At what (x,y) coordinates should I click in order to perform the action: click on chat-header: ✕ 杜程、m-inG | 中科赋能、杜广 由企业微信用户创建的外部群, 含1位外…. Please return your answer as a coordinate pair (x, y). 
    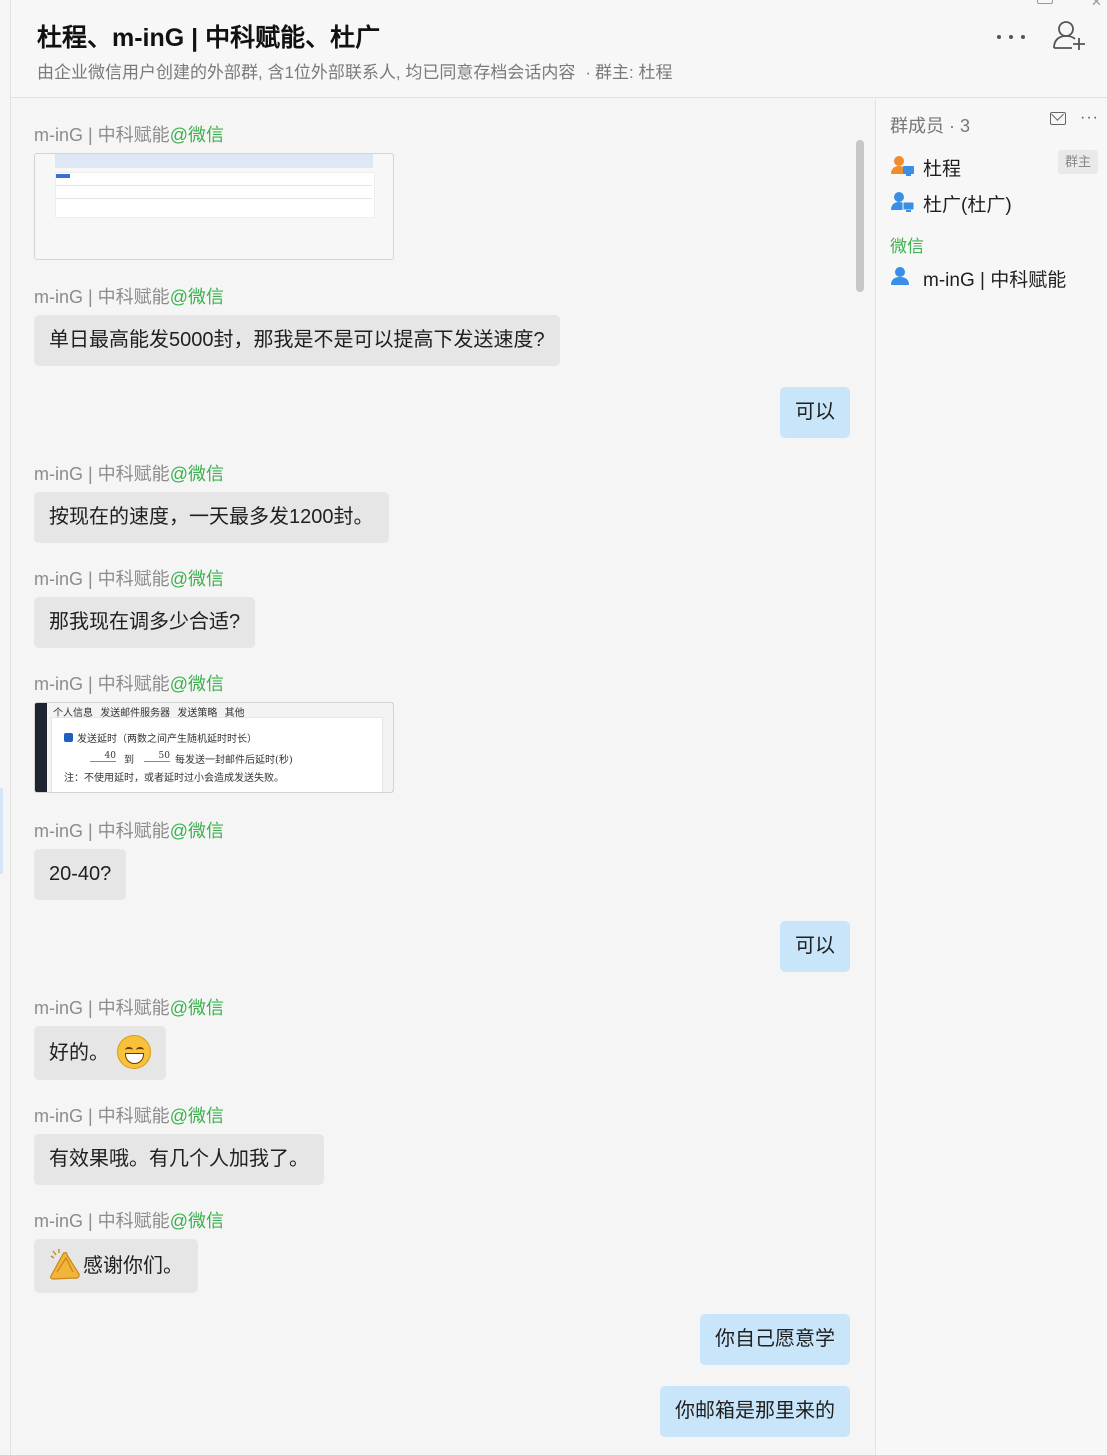
    Looking at the image, I should click on (559, 49).